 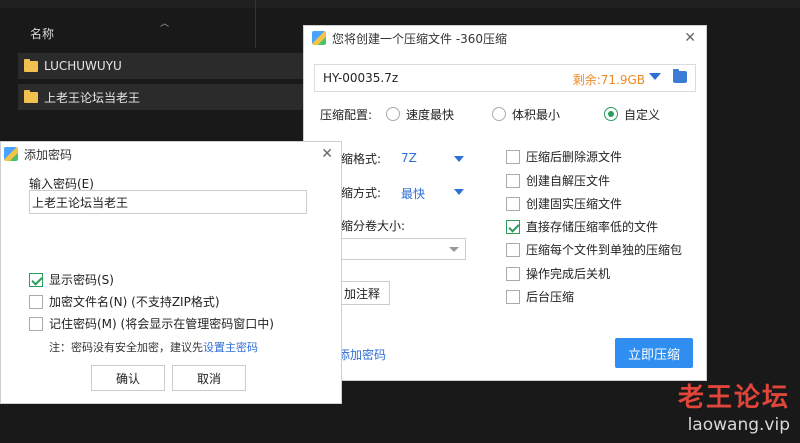 What do you see at coordinates (680, 76) in the screenshot?
I see `browse-folder-icon` at bounding box center [680, 76].